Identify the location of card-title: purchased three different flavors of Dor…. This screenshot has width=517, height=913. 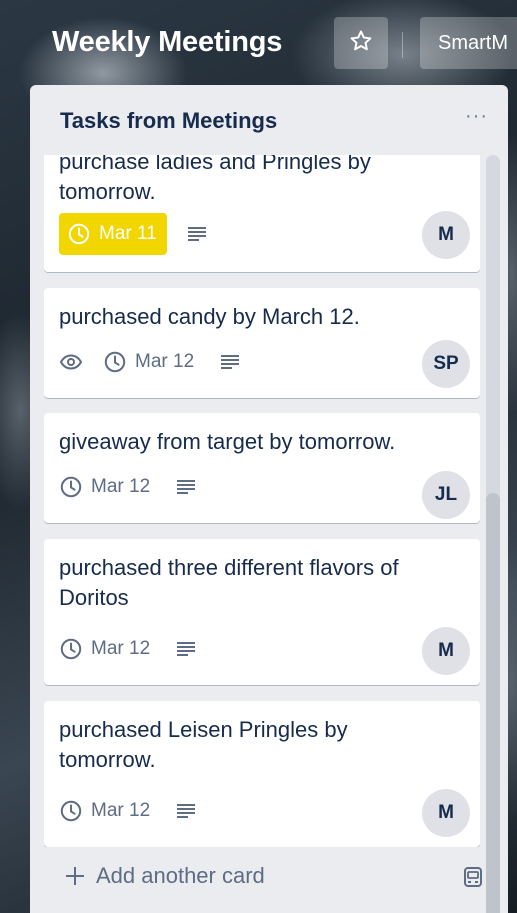
(229, 582).